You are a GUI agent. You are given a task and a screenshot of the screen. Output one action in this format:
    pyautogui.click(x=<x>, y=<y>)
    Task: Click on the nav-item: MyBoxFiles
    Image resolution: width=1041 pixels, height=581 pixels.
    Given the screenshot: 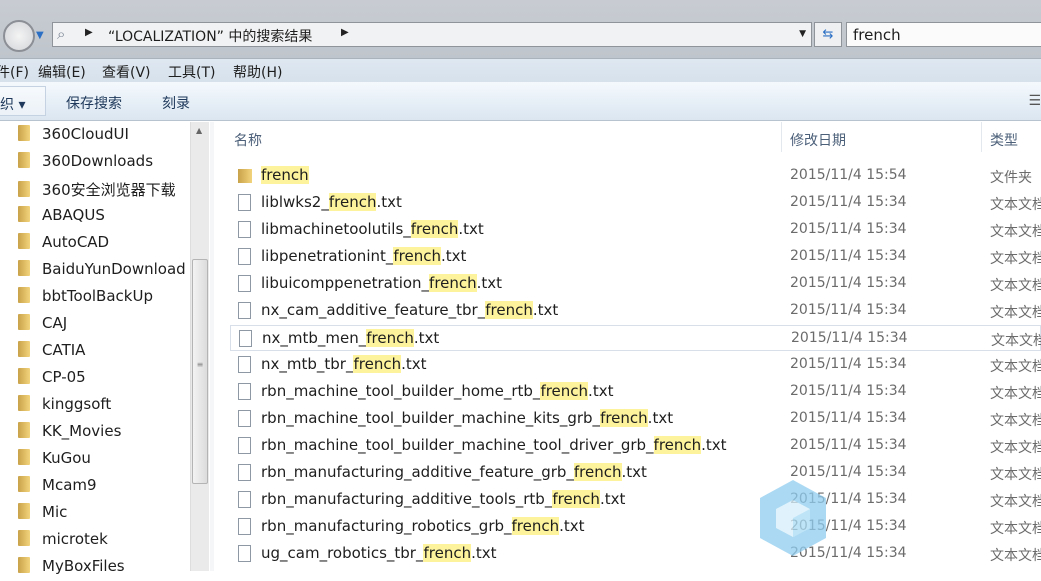 What is the action you would take?
    pyautogui.click(x=71, y=569)
    